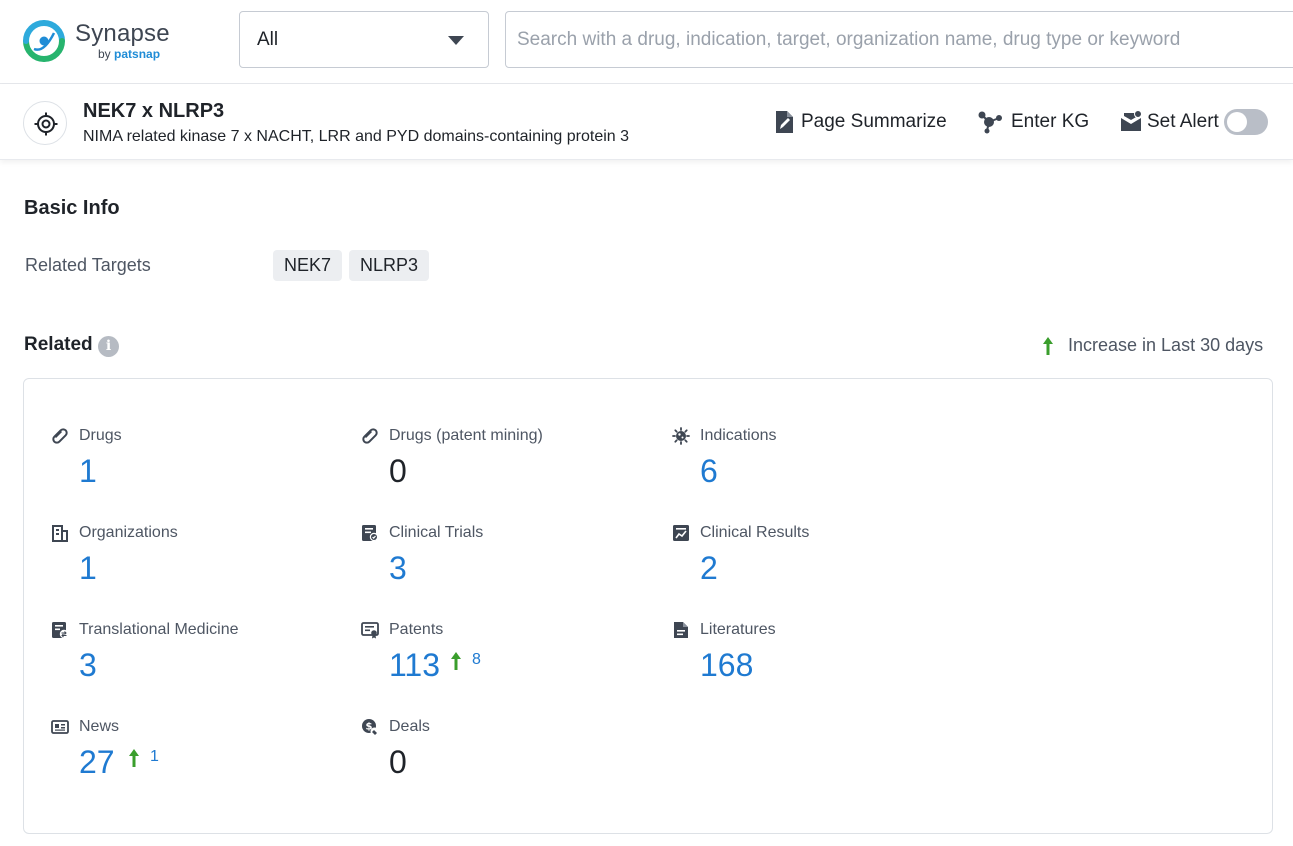  I want to click on page-summarize-button: Page Summarize, so click(861, 122).